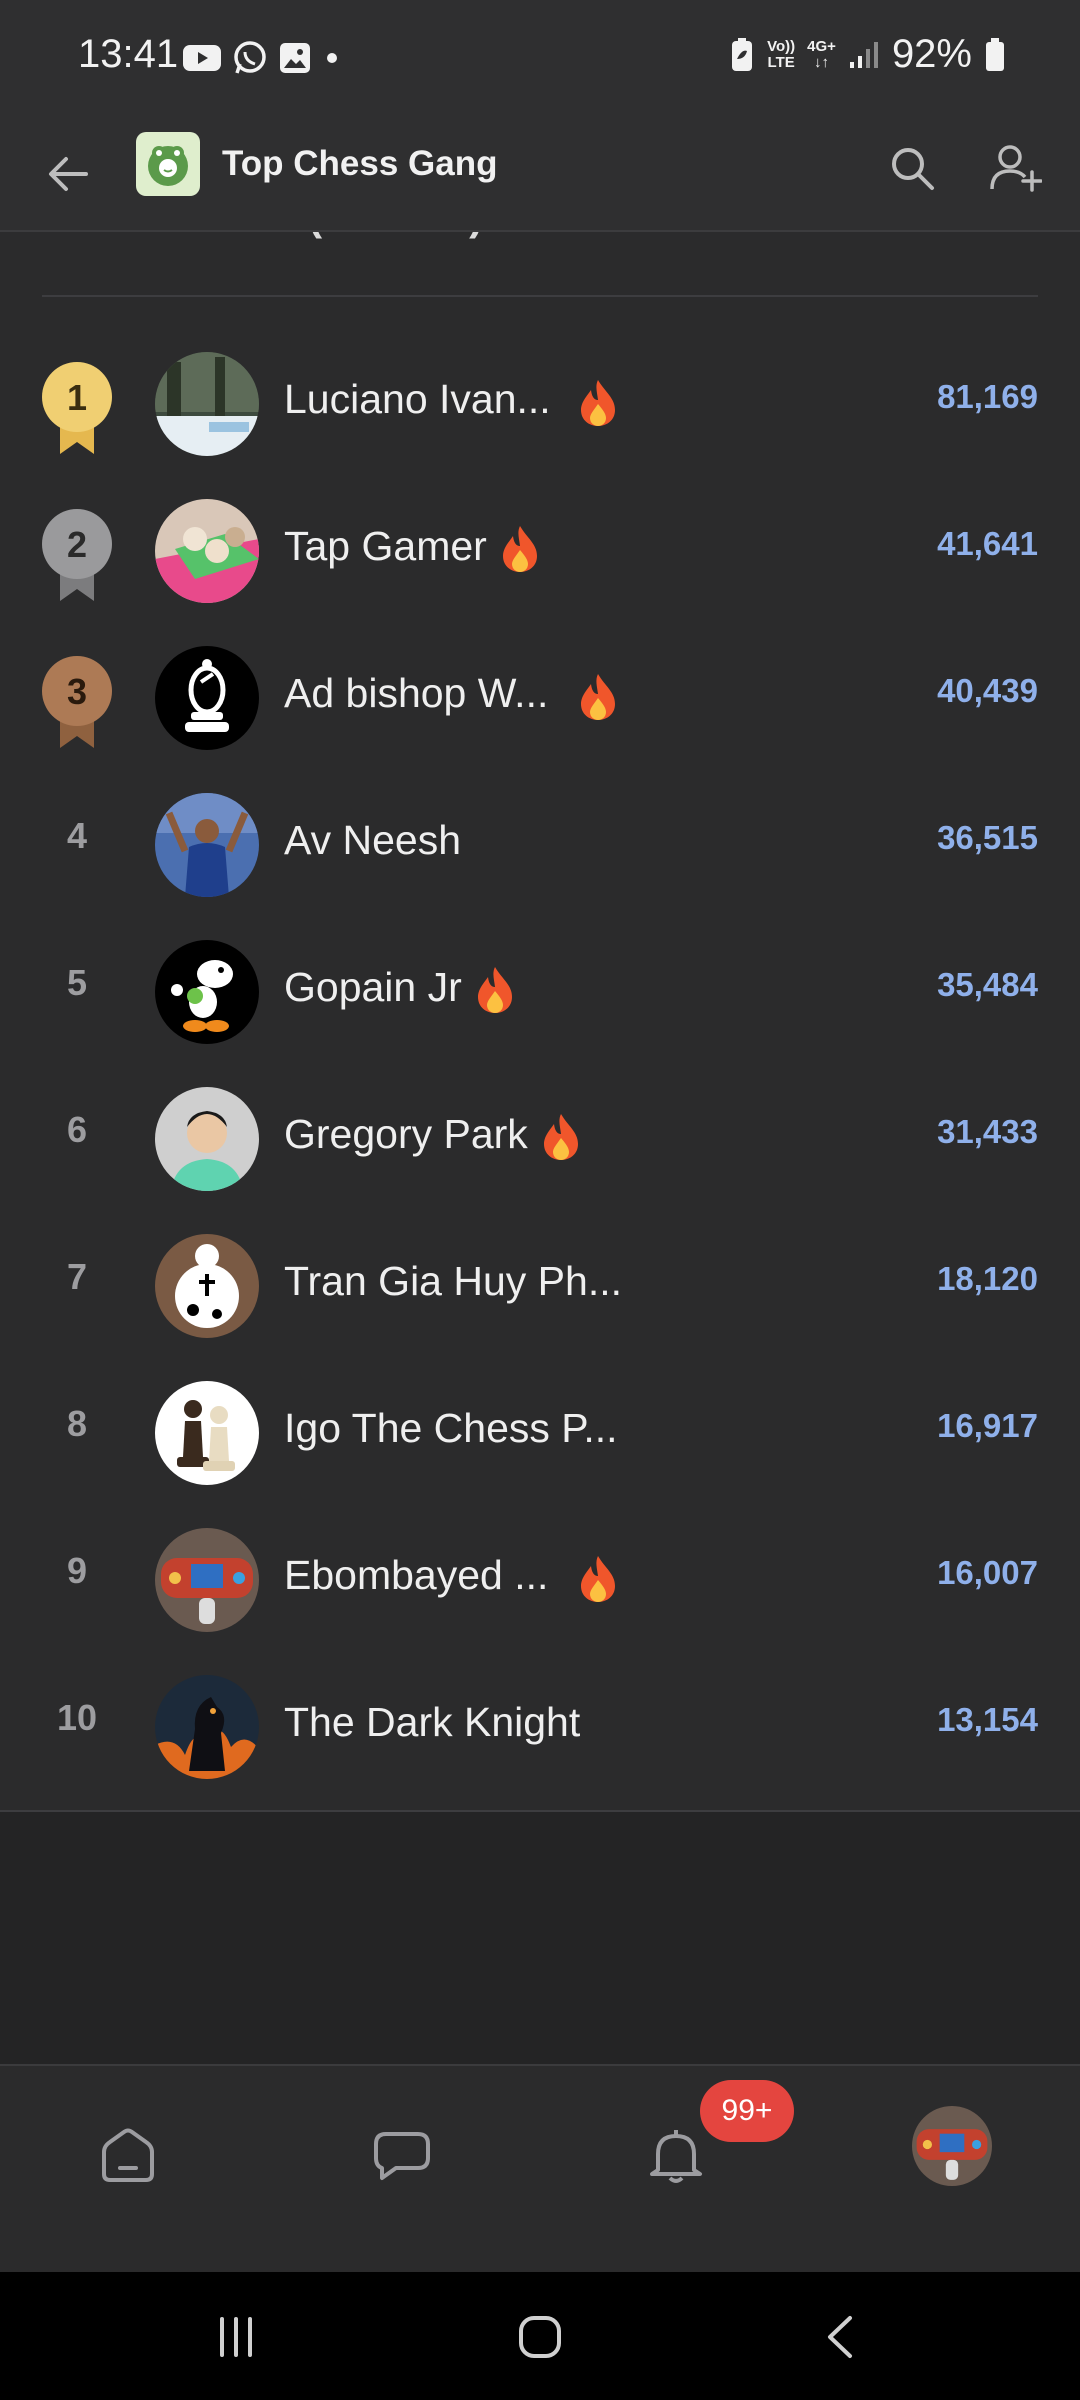  I want to click on dot-icon, so click(332, 58).